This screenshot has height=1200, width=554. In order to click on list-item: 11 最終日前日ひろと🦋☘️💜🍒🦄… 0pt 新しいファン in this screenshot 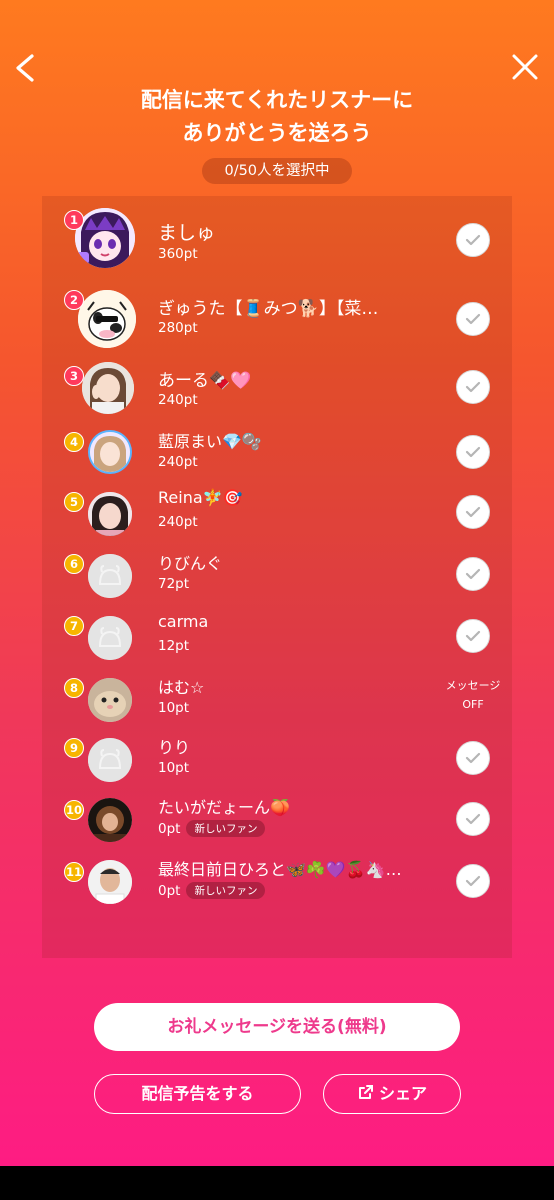, I will do `click(277, 889)`.